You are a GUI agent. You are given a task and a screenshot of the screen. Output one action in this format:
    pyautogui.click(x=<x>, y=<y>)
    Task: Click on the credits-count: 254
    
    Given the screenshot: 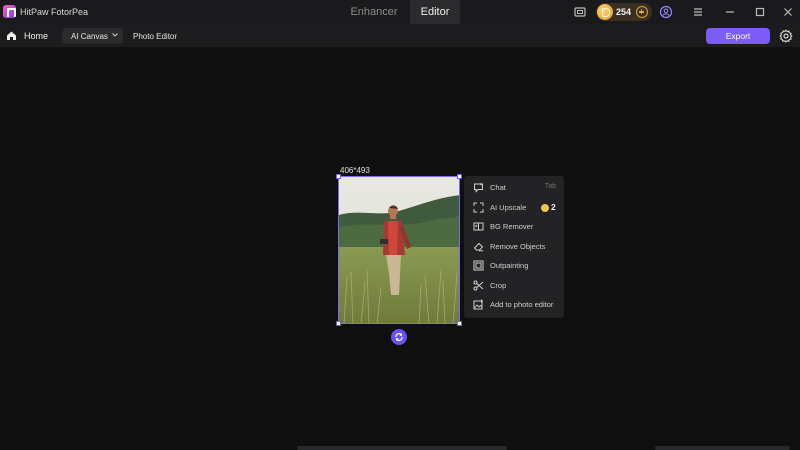 What is the action you would take?
    pyautogui.click(x=624, y=12)
    